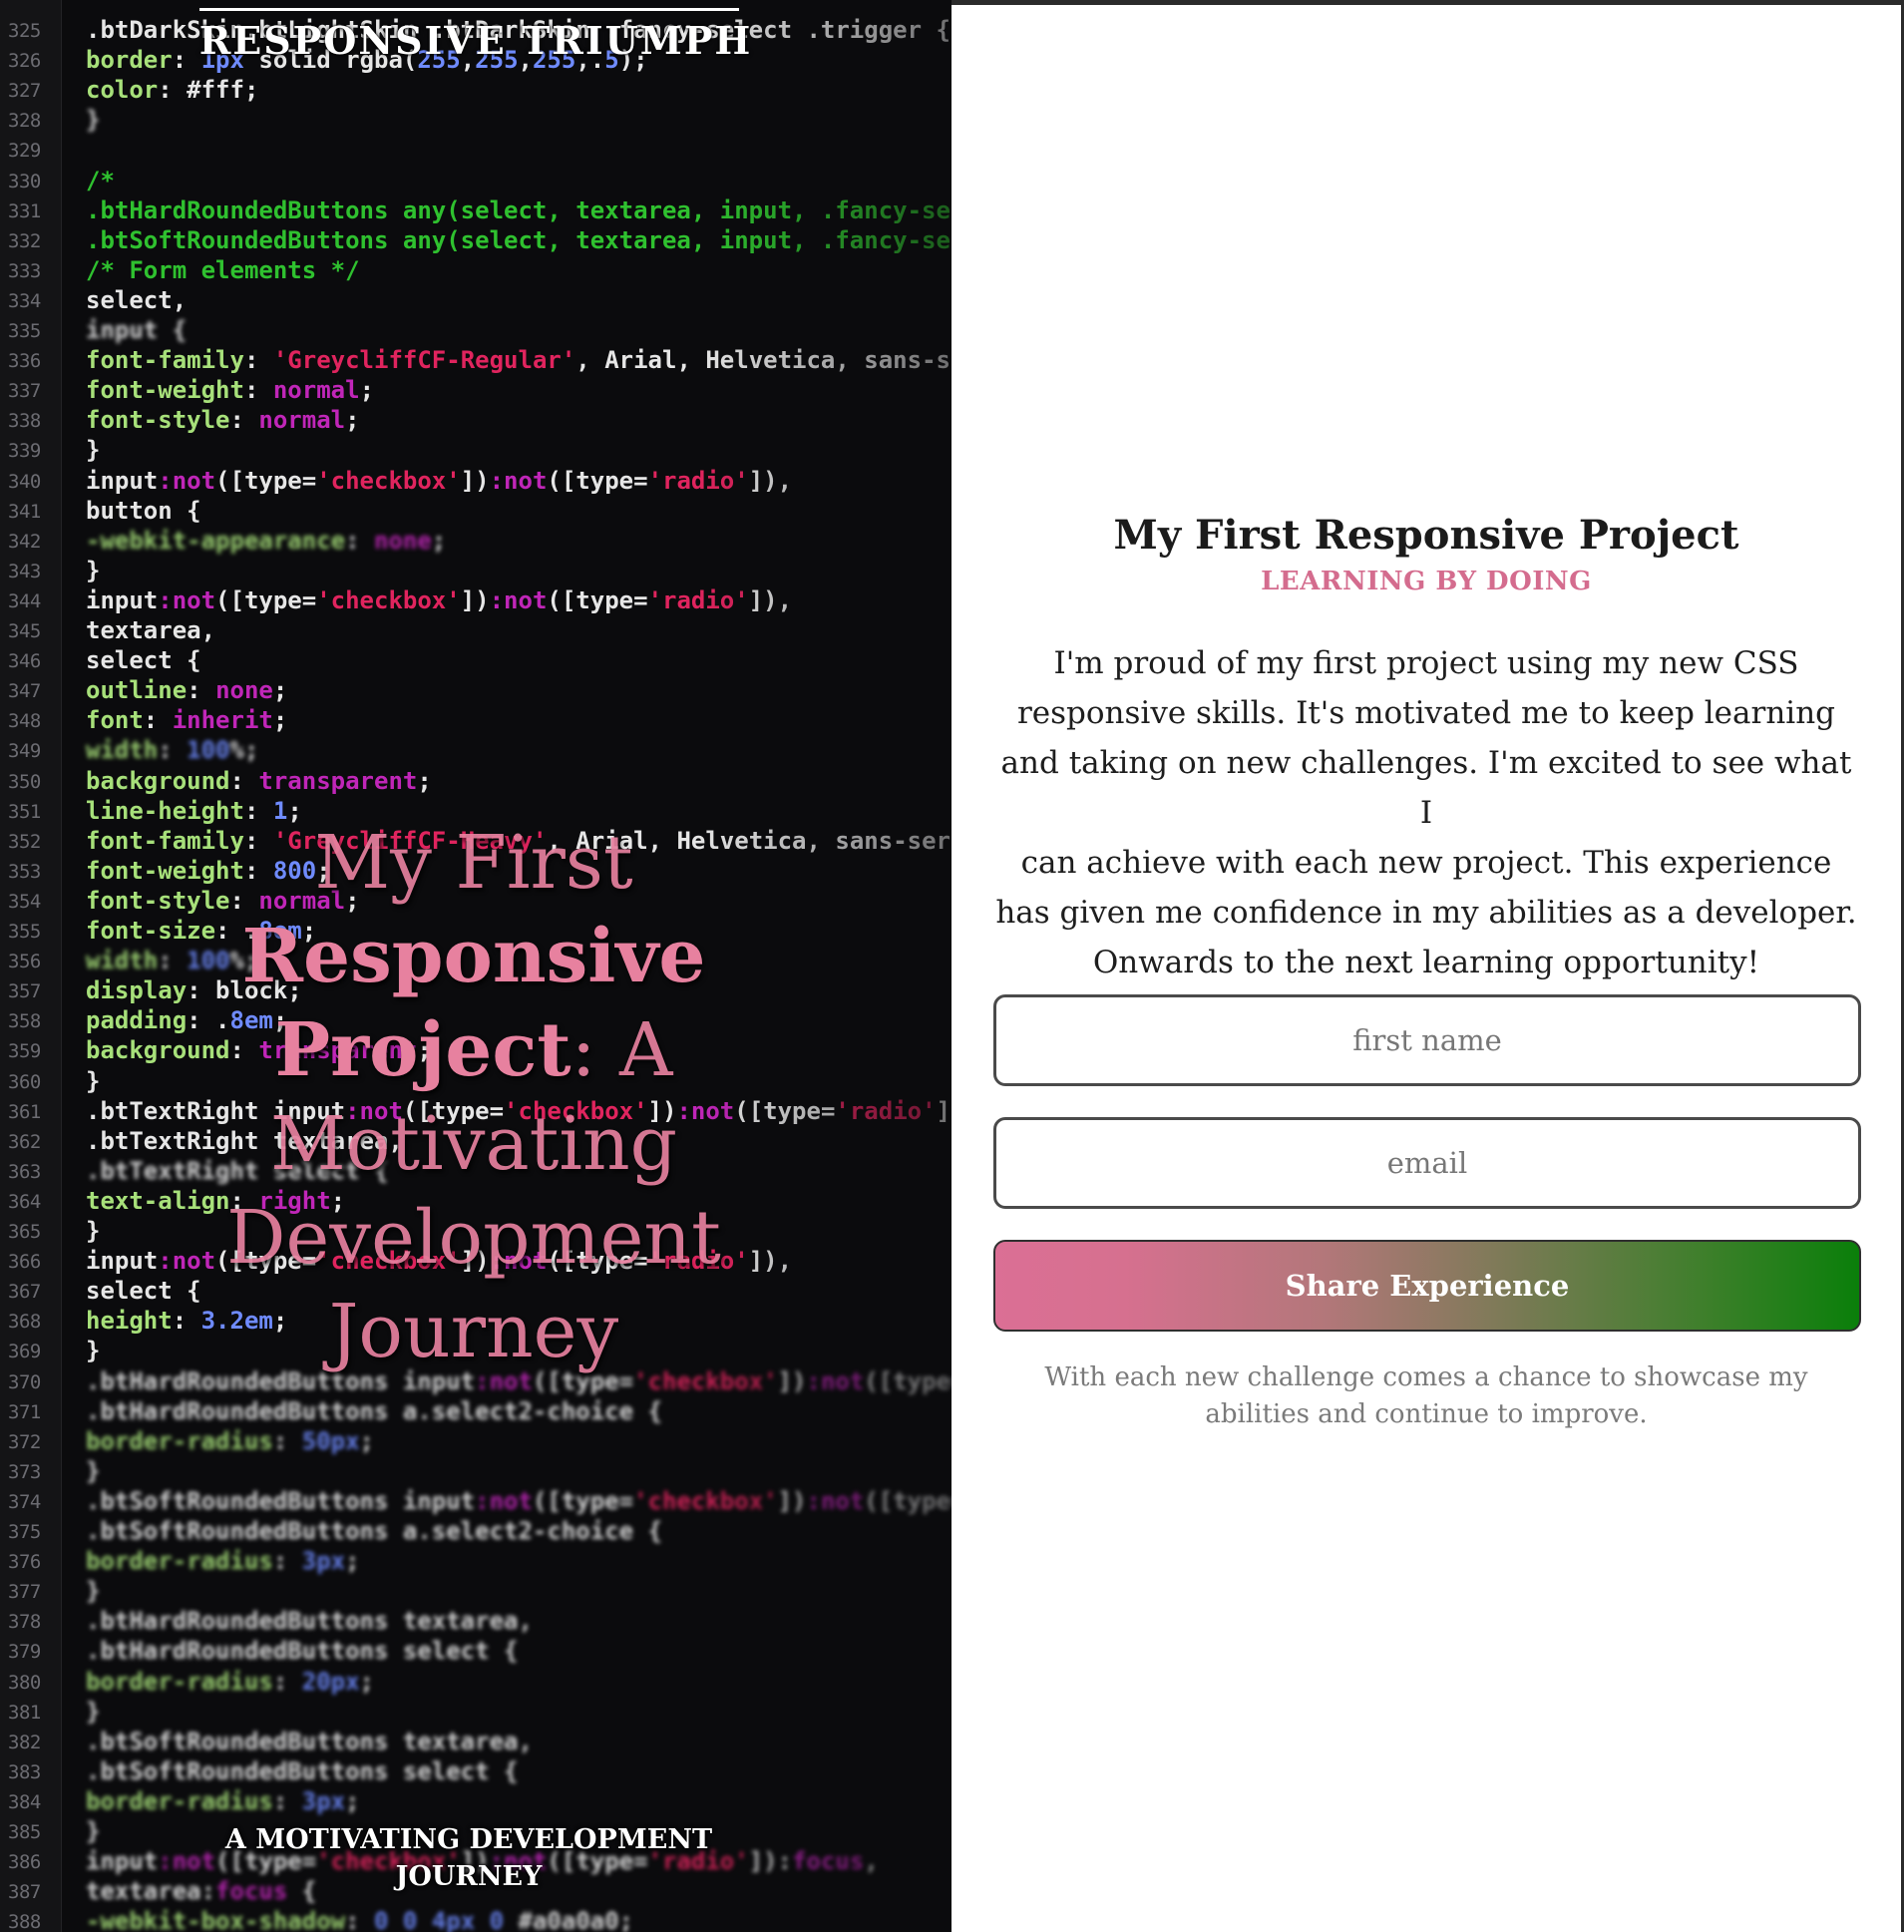 Image resolution: width=1904 pixels, height=1932 pixels. What do you see at coordinates (302, 1652) in the screenshot?
I see `code-line: .btHardRoundedButtons select {` at bounding box center [302, 1652].